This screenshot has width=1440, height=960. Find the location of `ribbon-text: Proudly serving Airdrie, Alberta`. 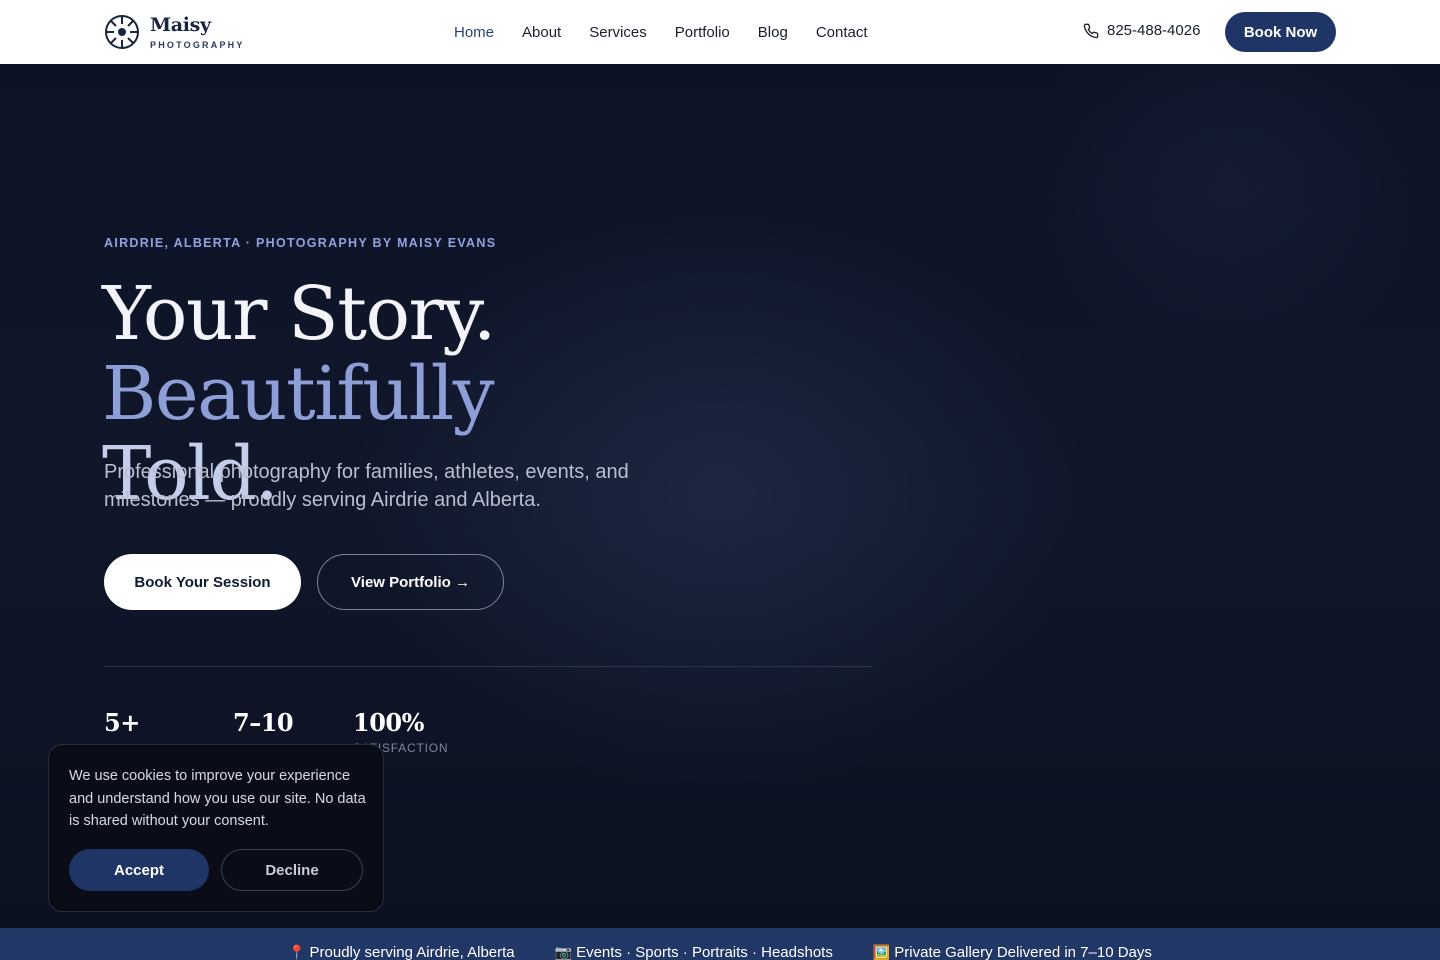

ribbon-text: Proudly serving Airdrie, Alberta is located at coordinates (412, 951).